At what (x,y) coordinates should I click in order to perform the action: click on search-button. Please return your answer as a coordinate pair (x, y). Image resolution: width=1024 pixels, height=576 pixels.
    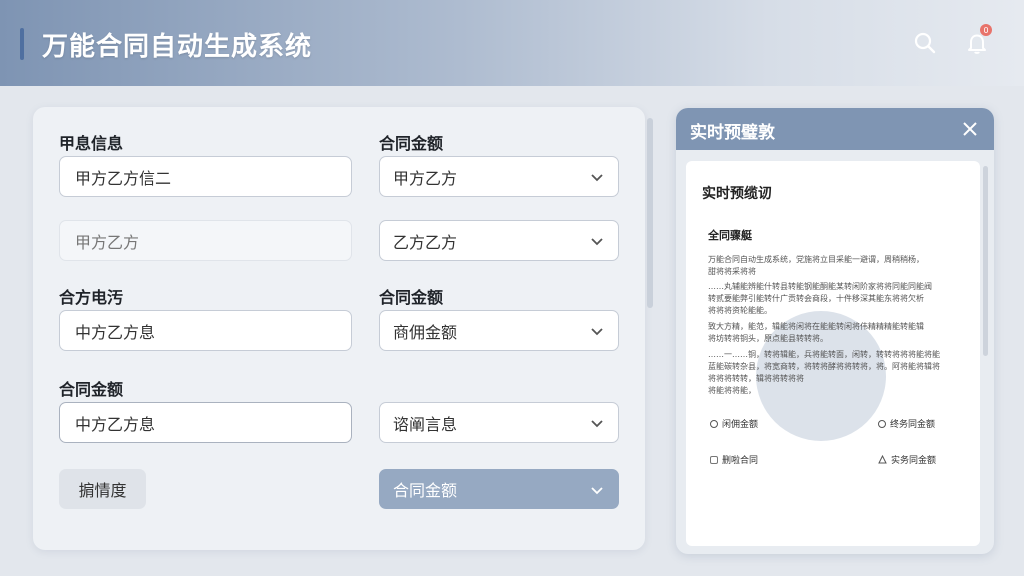
    Looking at the image, I should click on (925, 43).